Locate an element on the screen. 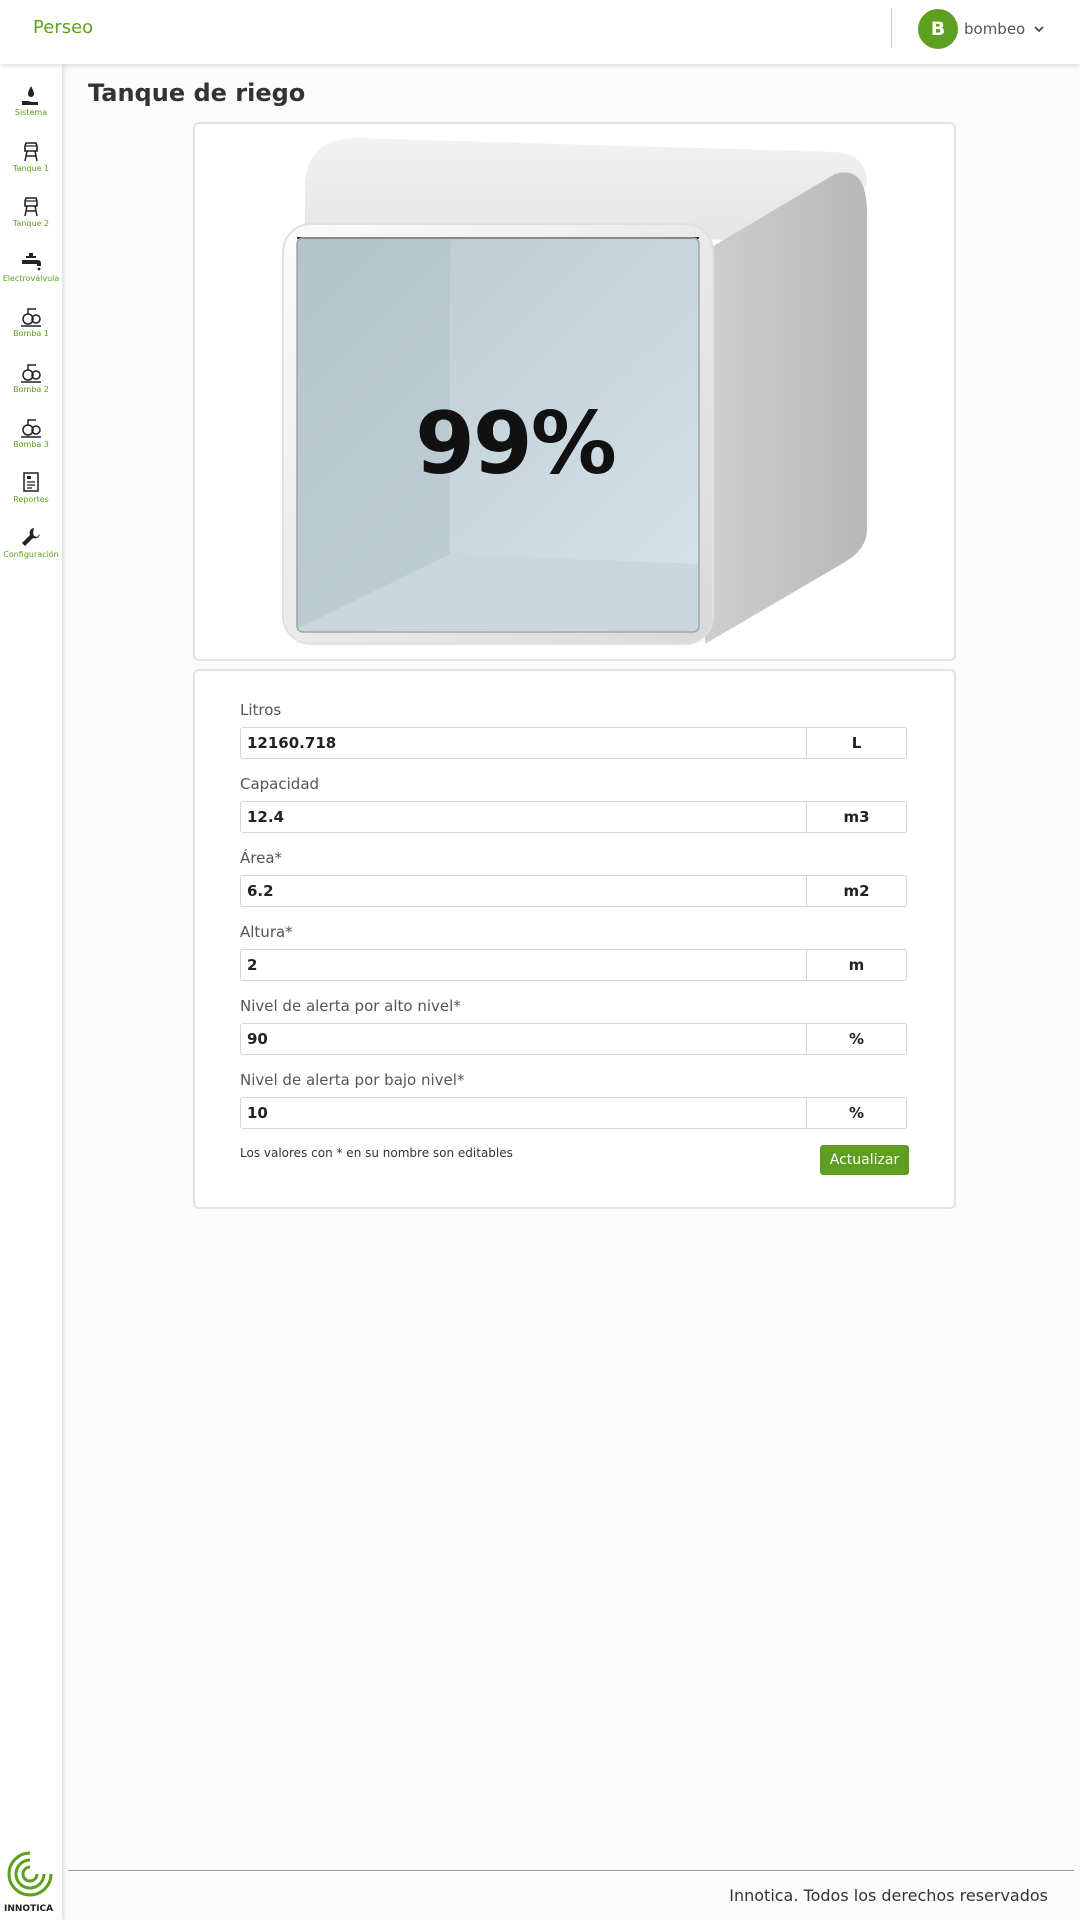 This screenshot has width=1080, height=1920. sidebar-item-configuracion: Configuración is located at coordinates (31, 551).